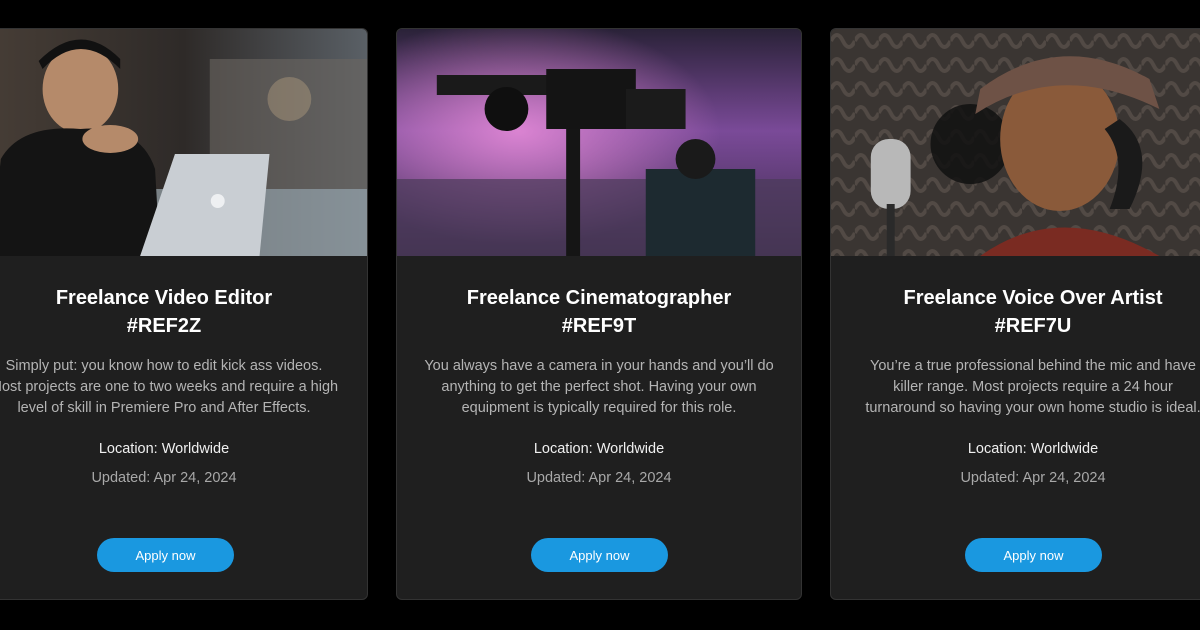 The image size is (1200, 630). I want to click on cinematographer-photo, so click(599, 142).